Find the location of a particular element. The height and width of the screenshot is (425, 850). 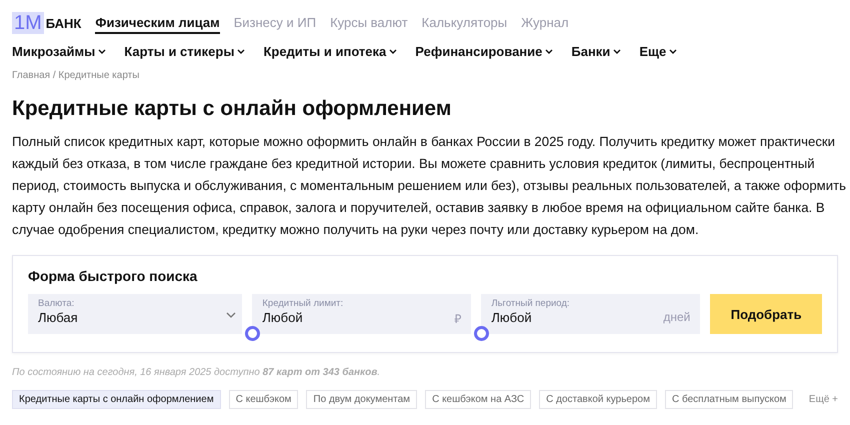

page-title: Кредитные карты с онлайн оформлением is located at coordinates (232, 109).